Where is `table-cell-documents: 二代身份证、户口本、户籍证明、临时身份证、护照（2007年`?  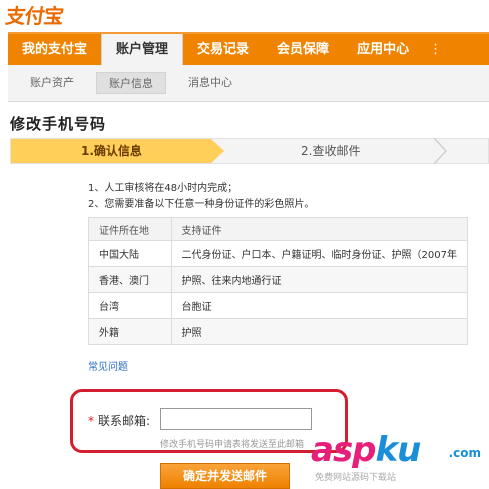 table-cell-documents: 二代身份证、户口本、户籍证明、临时身份证、护照（2007年 is located at coordinates (319, 253).